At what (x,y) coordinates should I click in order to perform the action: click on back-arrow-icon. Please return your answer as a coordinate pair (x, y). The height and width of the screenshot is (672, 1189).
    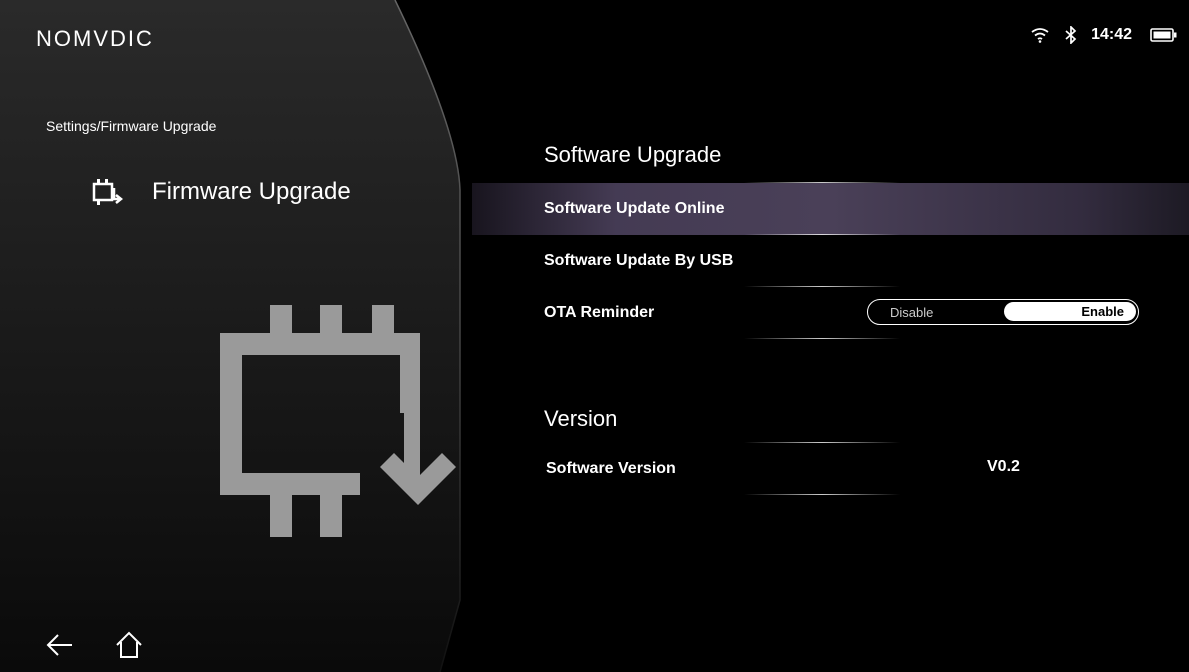
    Looking at the image, I should click on (60, 645).